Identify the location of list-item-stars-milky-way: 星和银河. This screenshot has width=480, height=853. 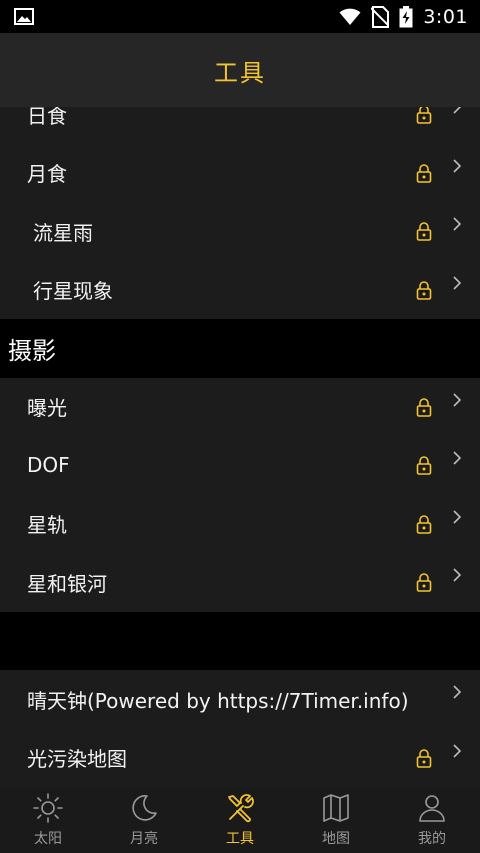
(240, 582).